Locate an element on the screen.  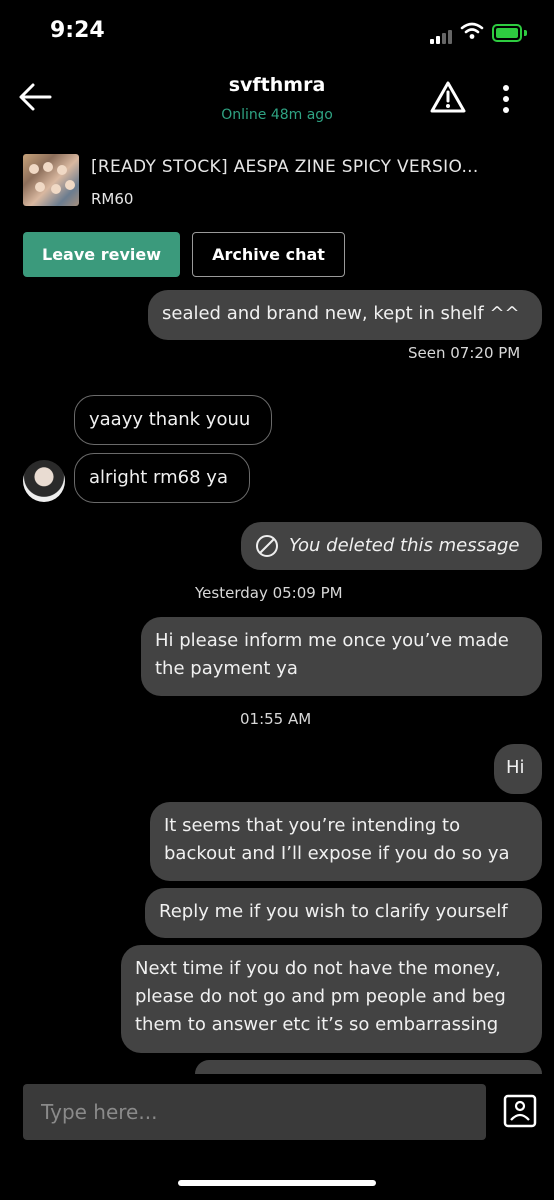
wifi-icon is located at coordinates (472, 30).